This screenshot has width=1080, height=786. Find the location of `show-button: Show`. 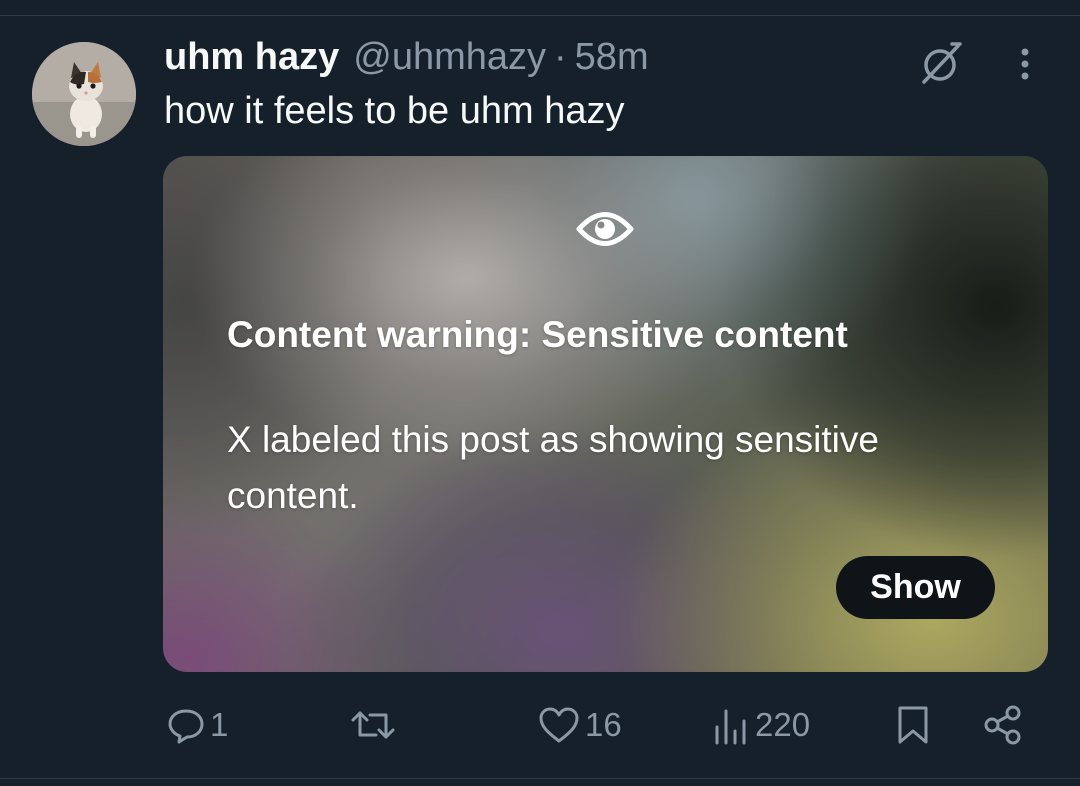

show-button: Show is located at coordinates (915, 587).